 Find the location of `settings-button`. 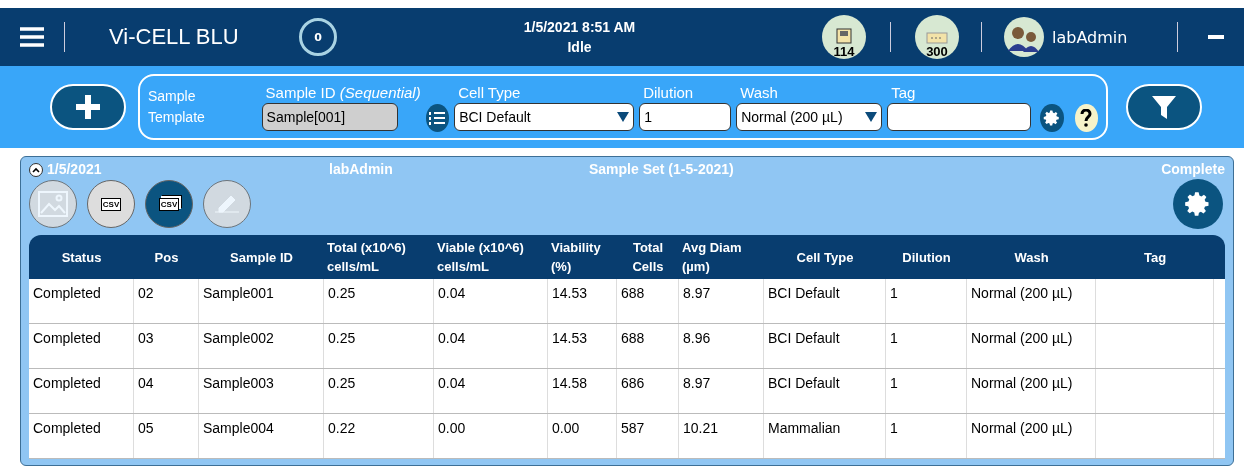

settings-button is located at coordinates (1198, 204).